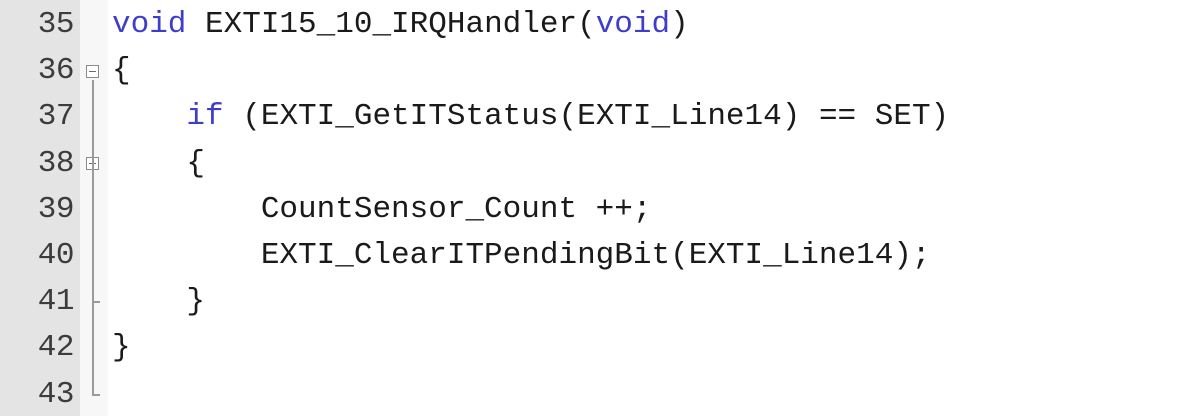 The width and height of the screenshot is (1188, 418). What do you see at coordinates (594, 302) in the screenshot?
I see `code-line: 41 }` at bounding box center [594, 302].